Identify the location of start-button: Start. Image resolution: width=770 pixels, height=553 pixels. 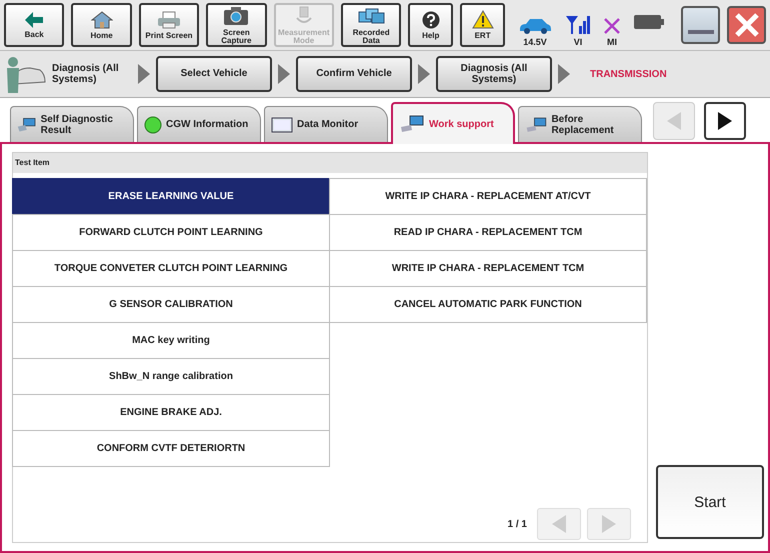
(710, 502).